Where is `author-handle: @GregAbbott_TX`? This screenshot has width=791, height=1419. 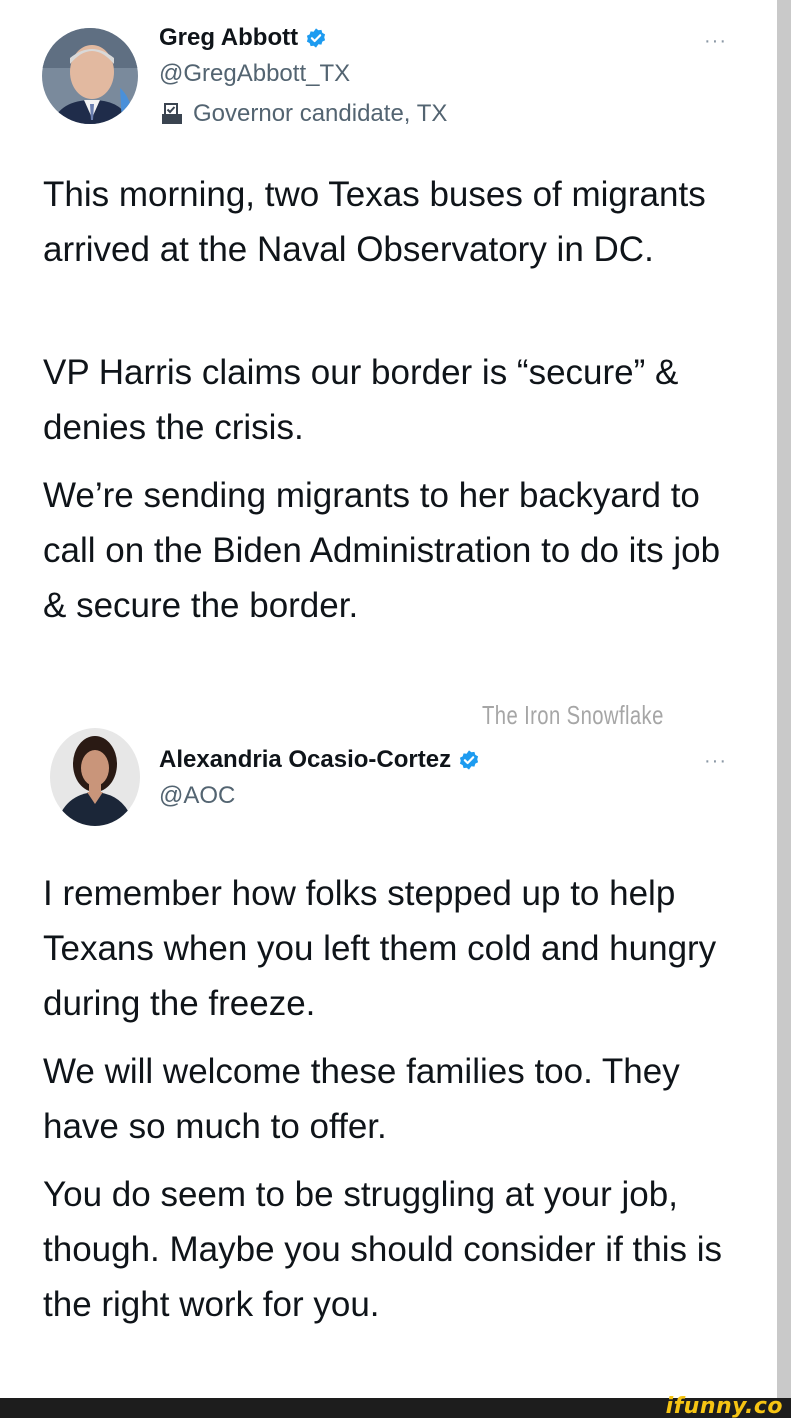
author-handle: @GregAbbott_TX is located at coordinates (254, 74).